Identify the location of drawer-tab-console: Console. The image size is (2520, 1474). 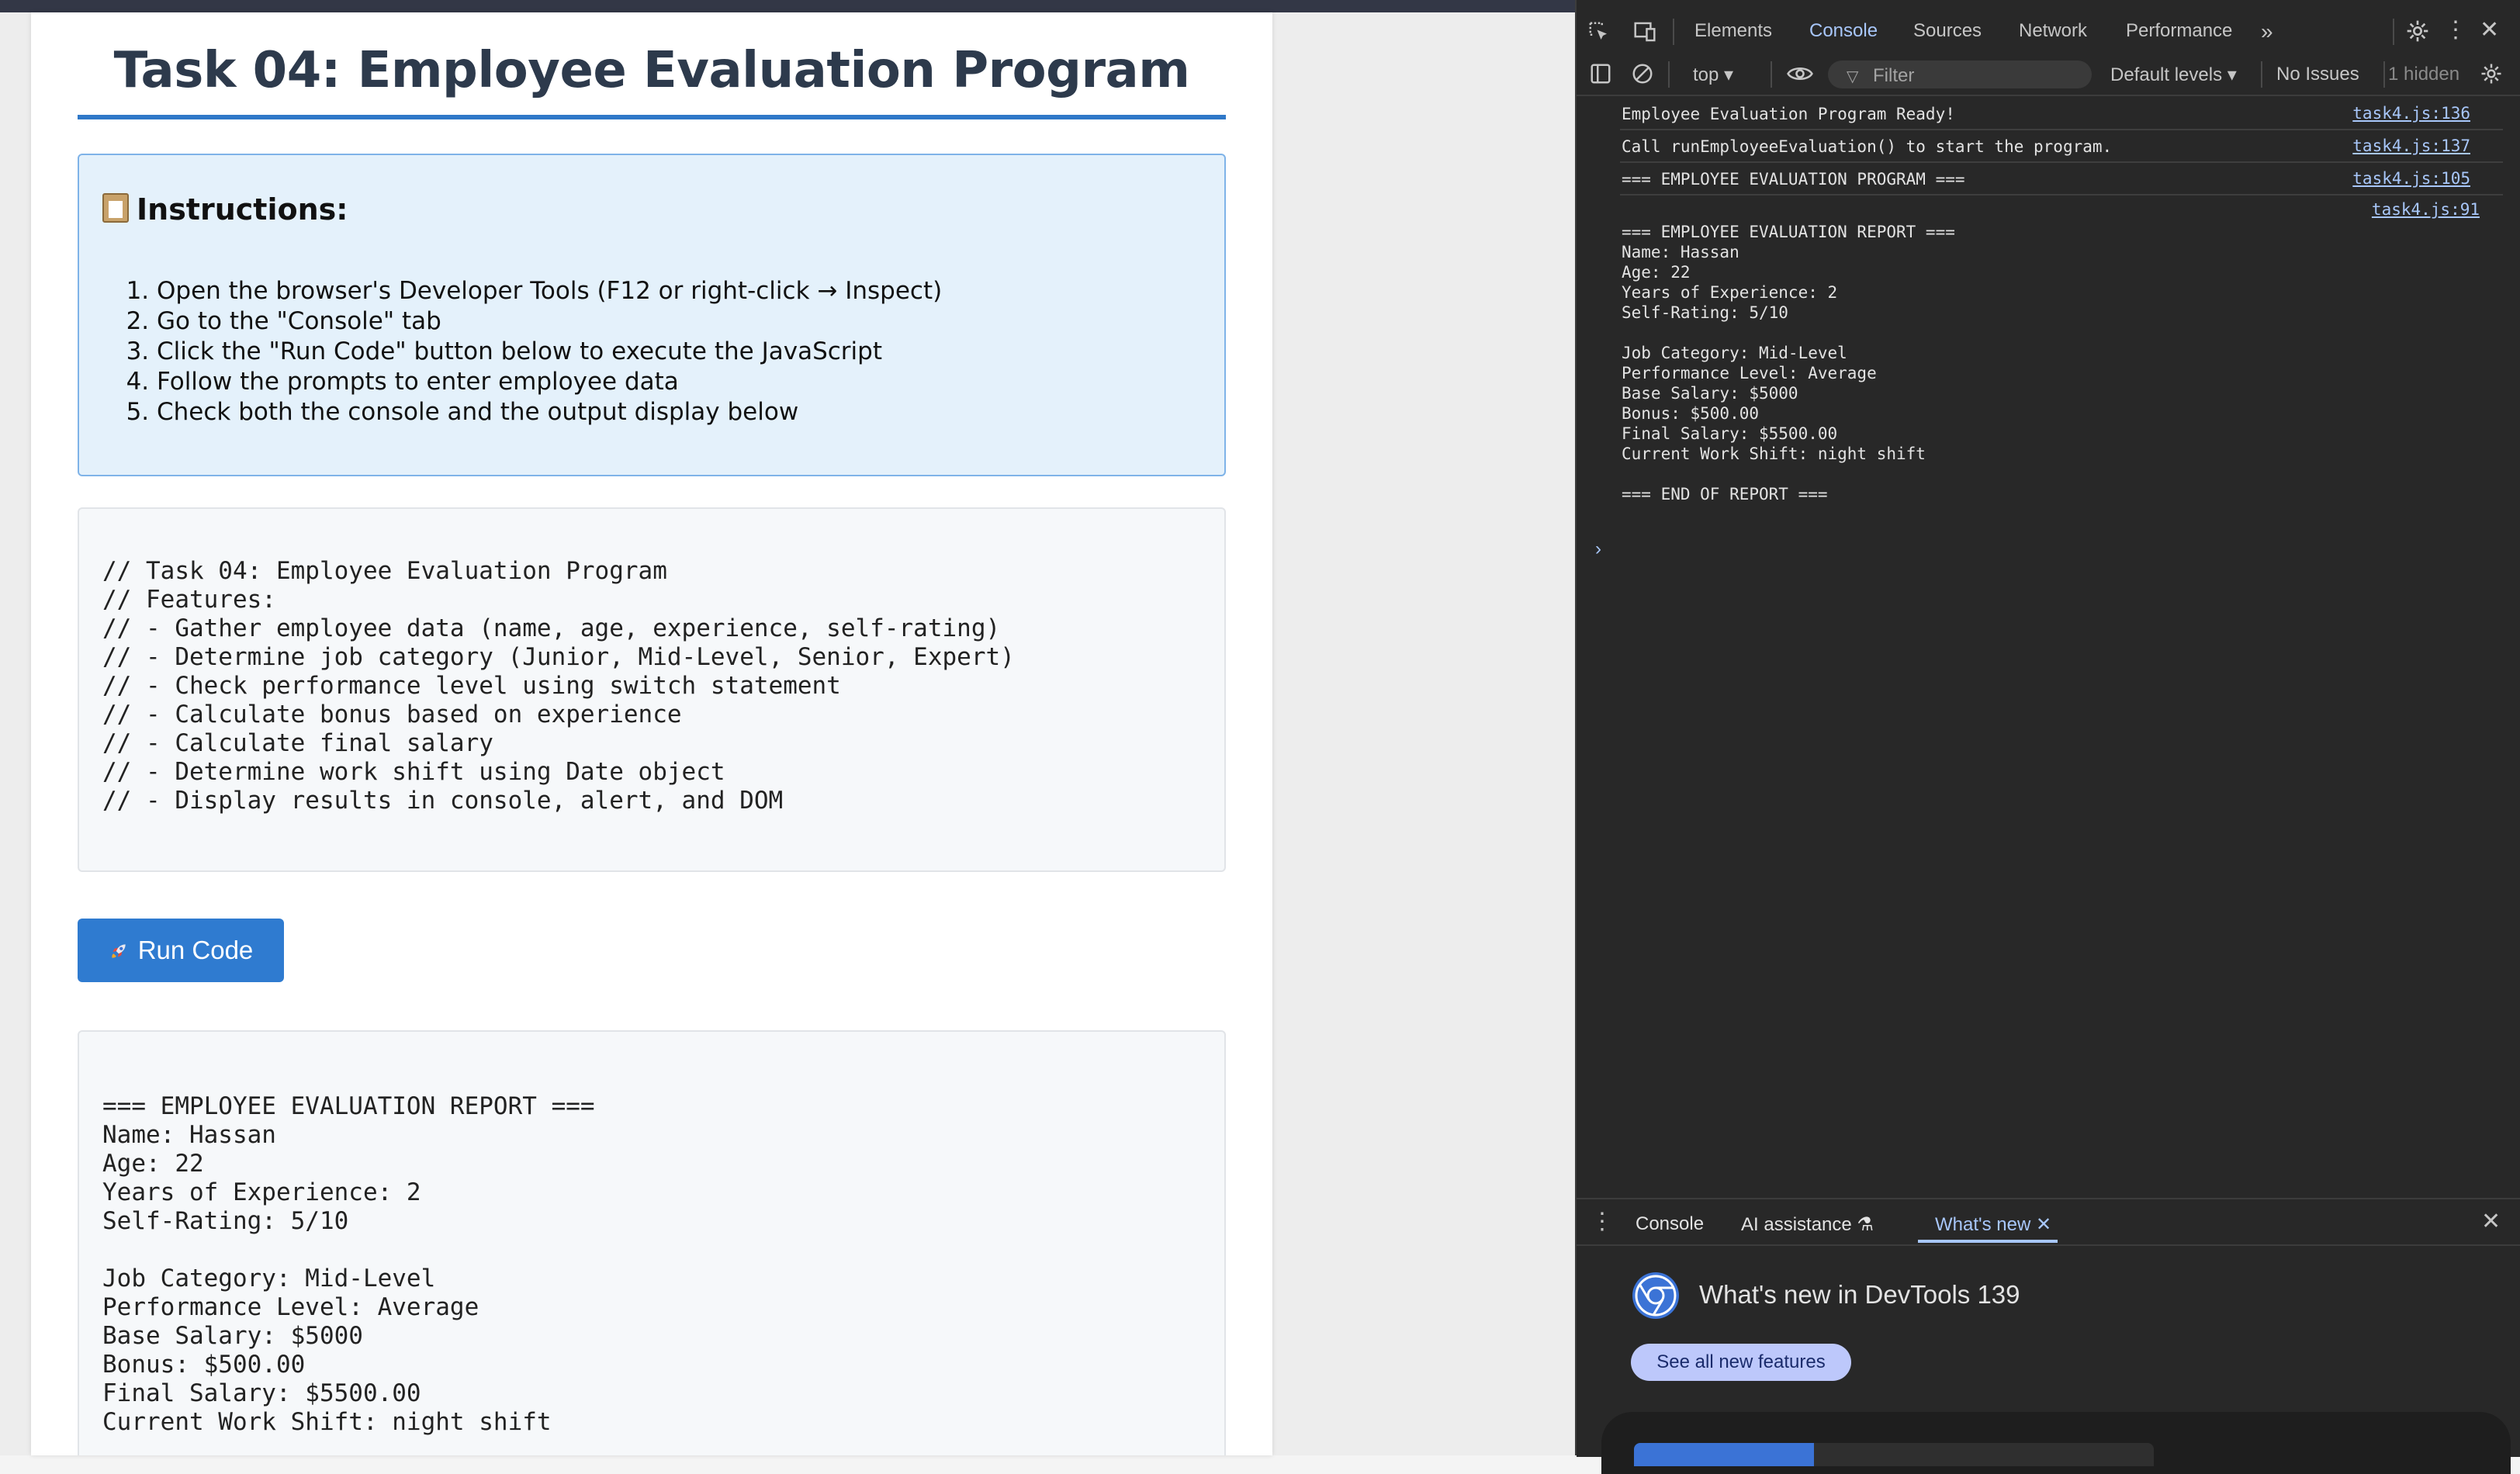
(1670, 1224).